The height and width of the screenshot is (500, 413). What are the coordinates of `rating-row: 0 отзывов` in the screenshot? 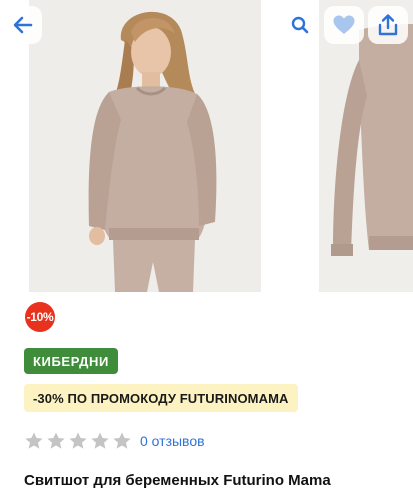 It's located at (114, 441).